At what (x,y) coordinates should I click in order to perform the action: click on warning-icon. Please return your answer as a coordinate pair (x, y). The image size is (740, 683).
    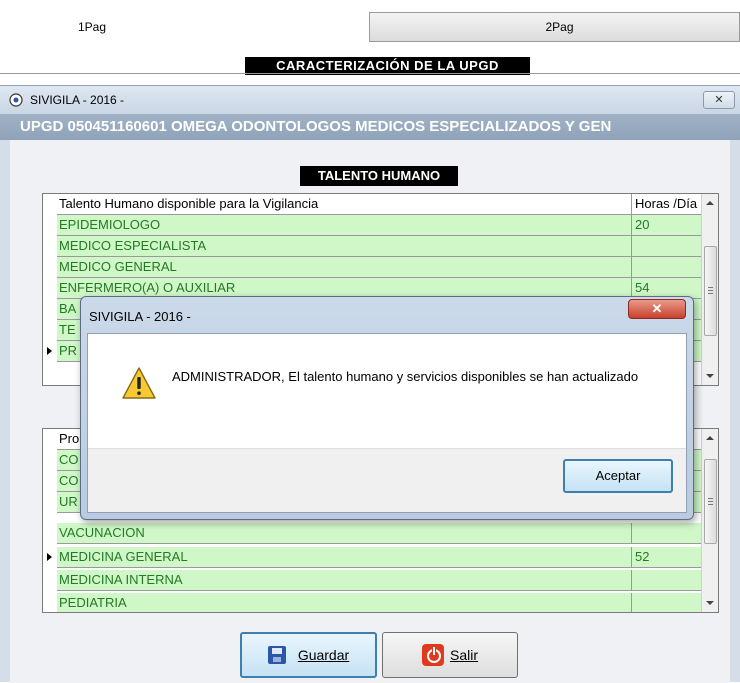
    Looking at the image, I should click on (139, 383).